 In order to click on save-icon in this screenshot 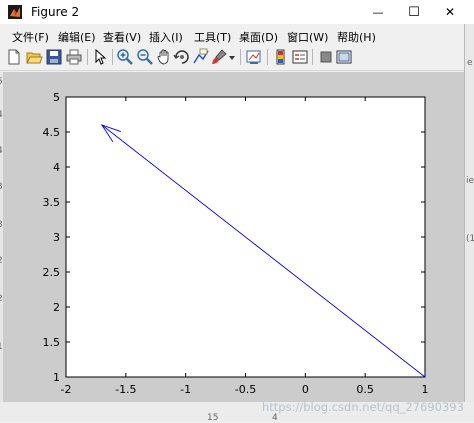, I will do `click(54, 57)`.